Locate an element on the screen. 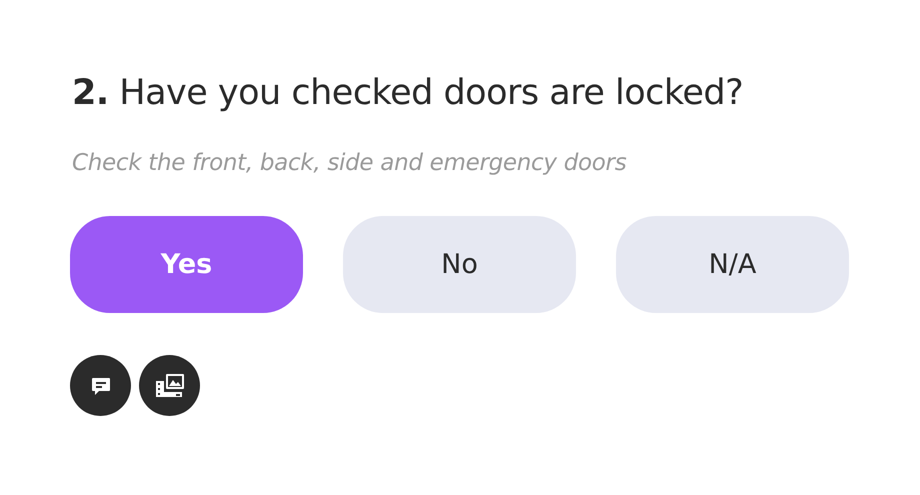  answer-option: Yes is located at coordinates (186, 264).